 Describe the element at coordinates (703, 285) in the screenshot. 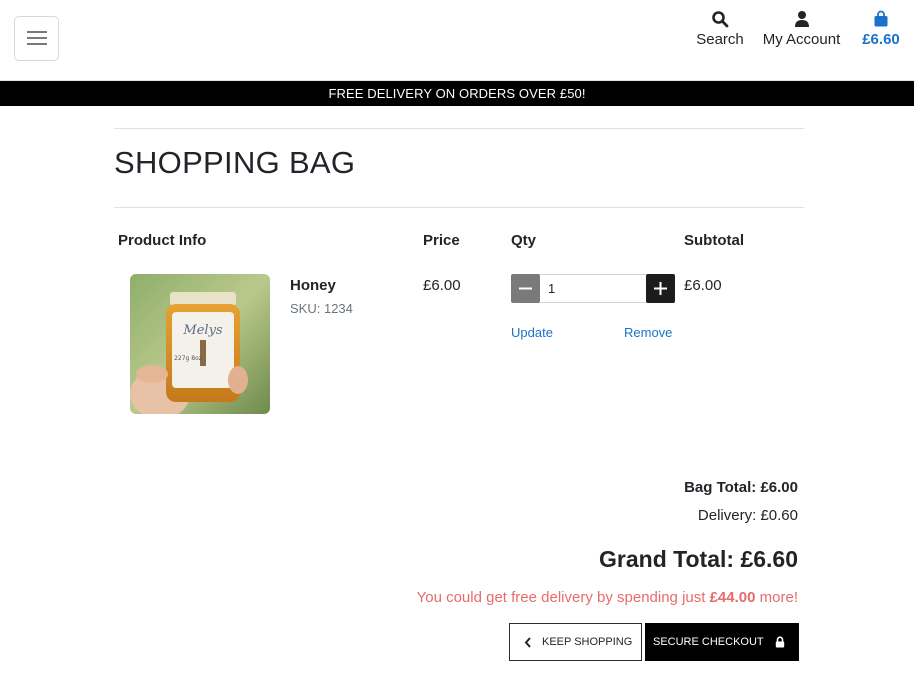

I see `product-subtotal: £6.00` at that location.